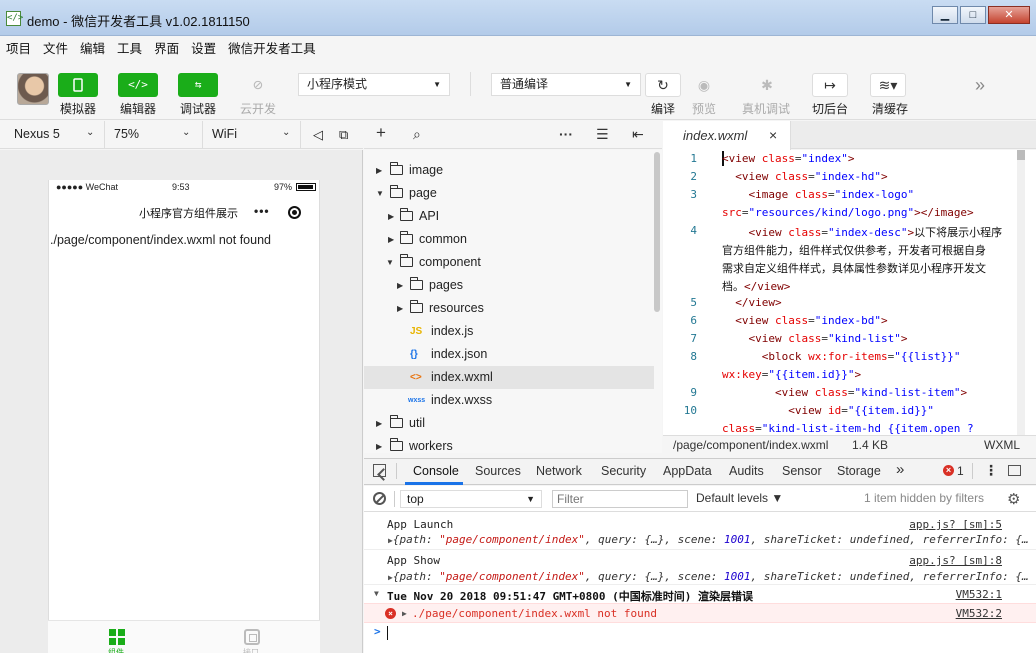 Image resolution: width=1036 pixels, height=653 pixels. I want to click on minimize-button: ▁, so click(945, 15).